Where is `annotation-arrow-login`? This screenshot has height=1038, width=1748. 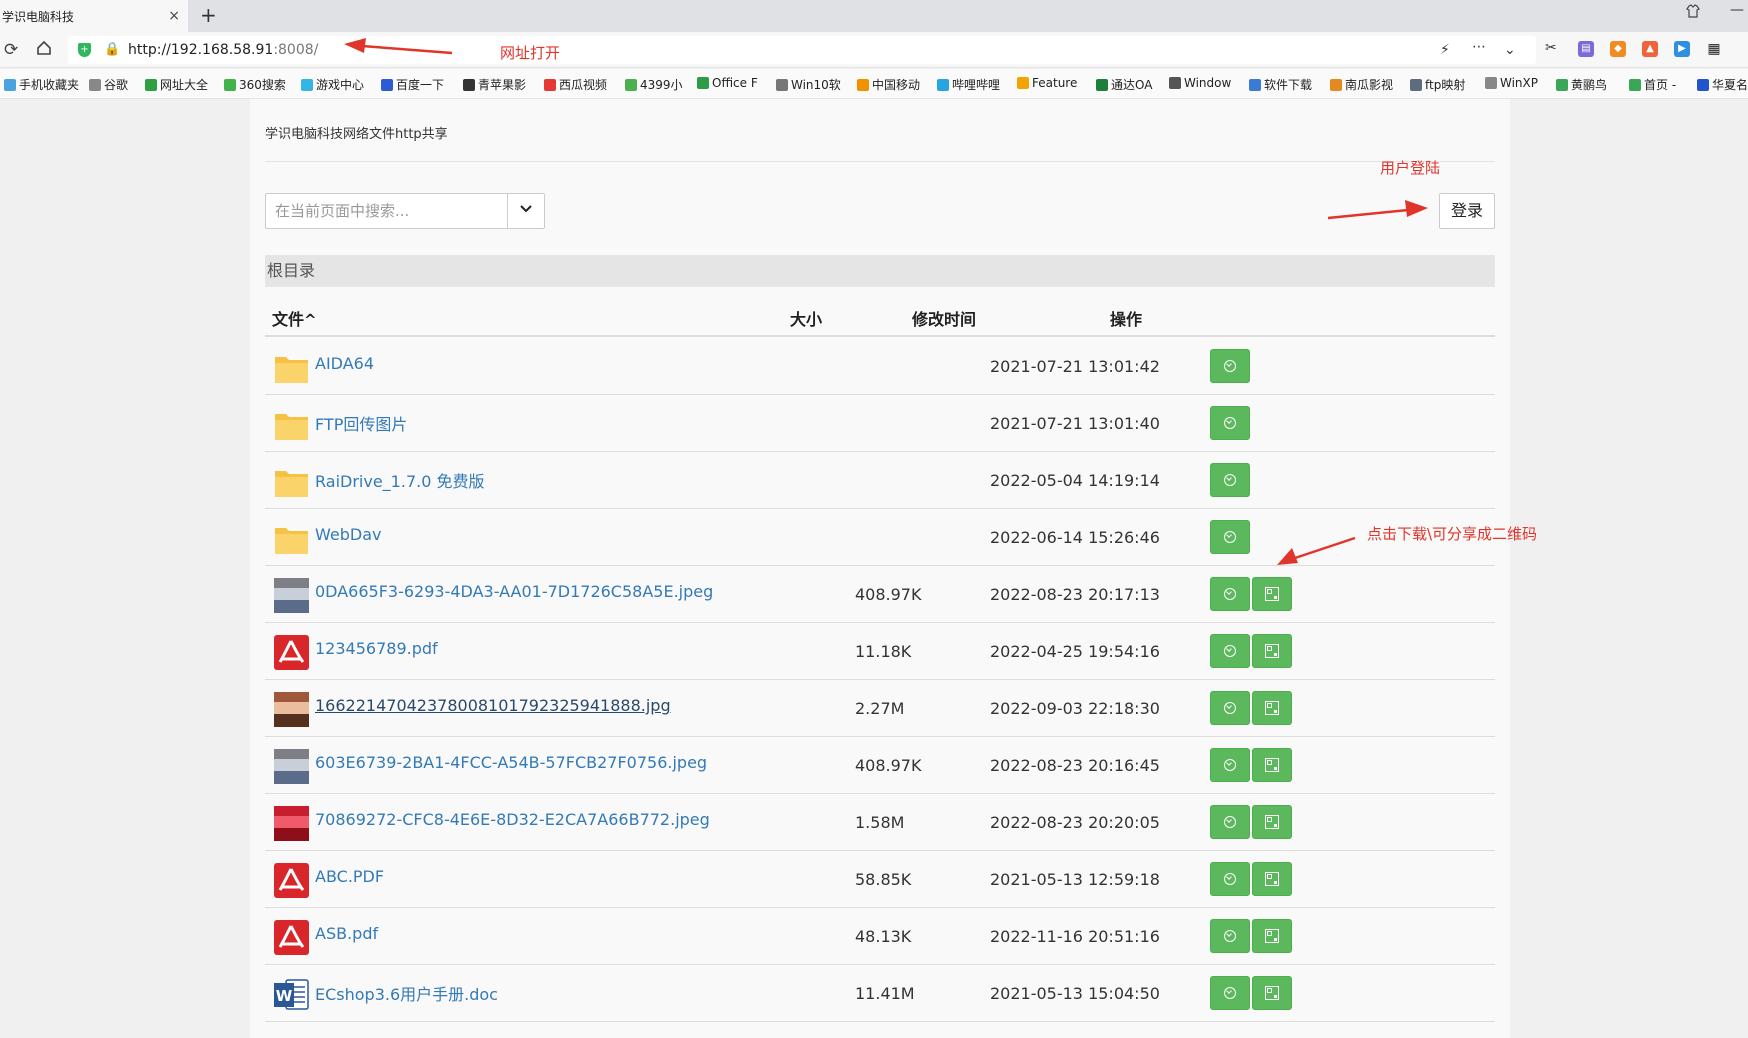 annotation-arrow-login is located at coordinates (1377, 210).